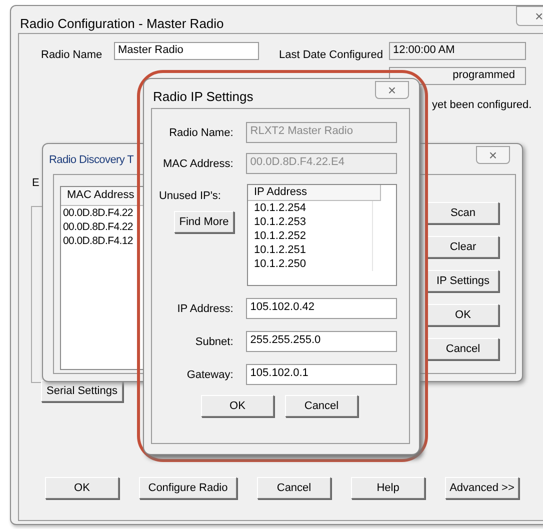 This screenshot has height=529, width=543. Describe the element at coordinates (205, 308) in the screenshot. I see `field-label: IP Address:` at that location.